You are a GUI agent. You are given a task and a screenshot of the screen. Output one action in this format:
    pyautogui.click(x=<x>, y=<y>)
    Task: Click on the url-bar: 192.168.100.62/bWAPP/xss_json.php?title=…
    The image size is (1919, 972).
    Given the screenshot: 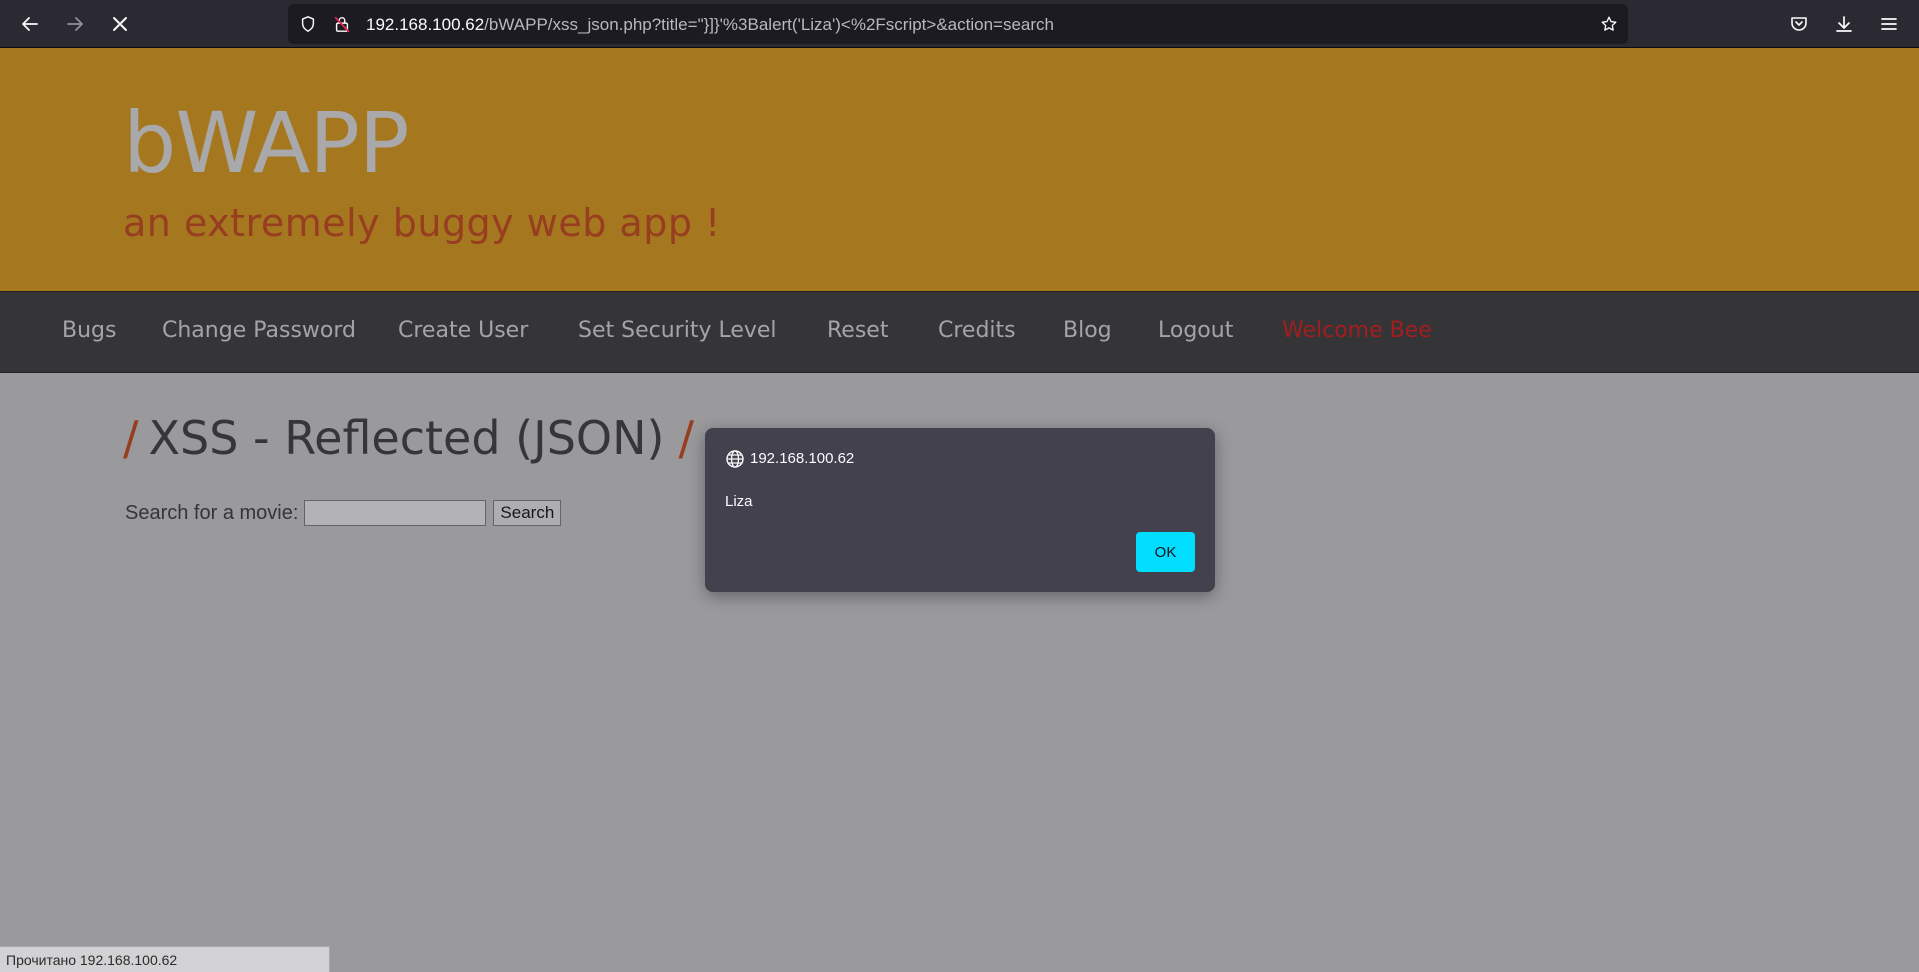 What is the action you would take?
    pyautogui.click(x=958, y=24)
    